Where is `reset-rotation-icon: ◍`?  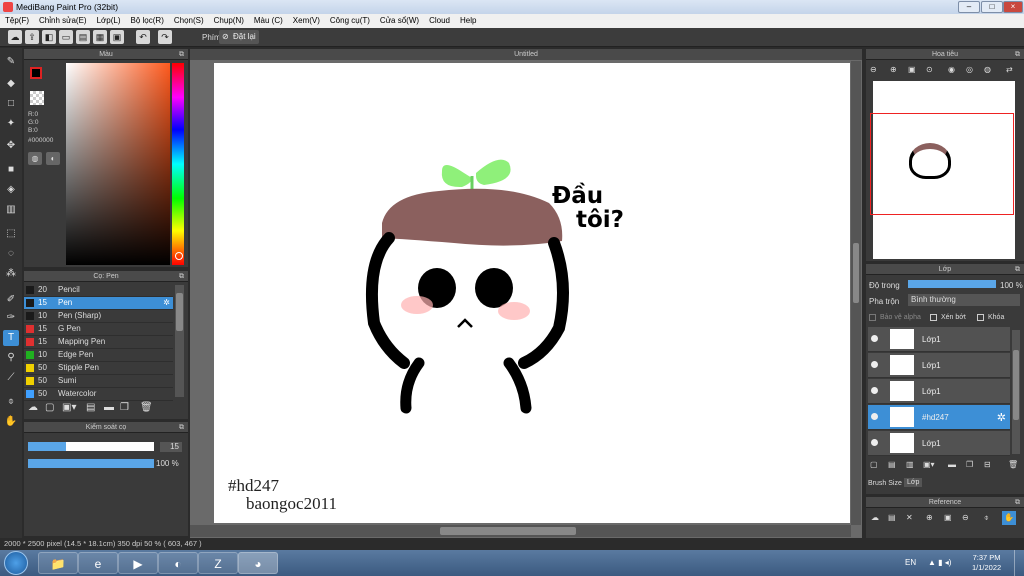 reset-rotation-icon: ◍ is located at coordinates (987, 69).